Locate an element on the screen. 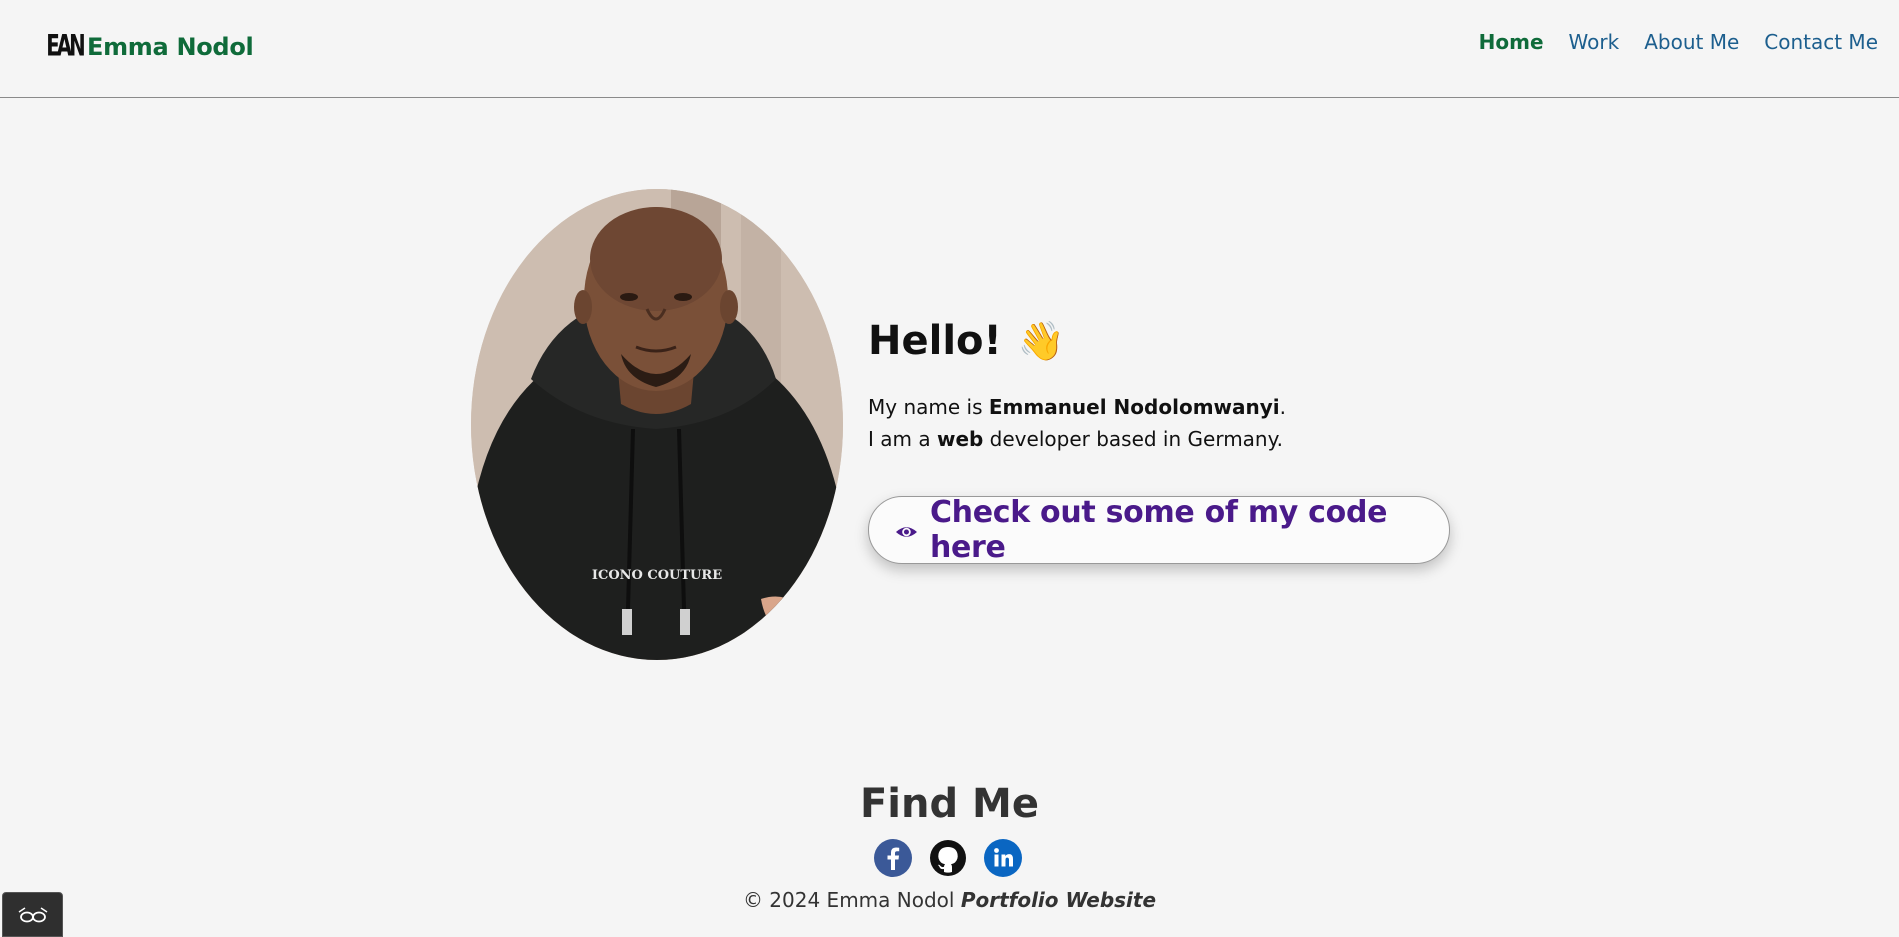 Image resolution: width=1899 pixels, height=937 pixels. glasses-icon is located at coordinates (32, 914).